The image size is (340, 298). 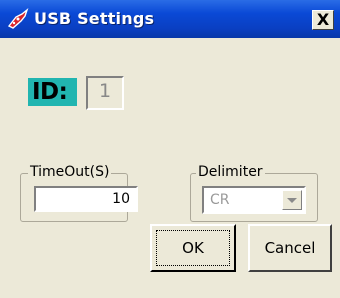 I want to click on device-id-field: 1, so click(x=105, y=93).